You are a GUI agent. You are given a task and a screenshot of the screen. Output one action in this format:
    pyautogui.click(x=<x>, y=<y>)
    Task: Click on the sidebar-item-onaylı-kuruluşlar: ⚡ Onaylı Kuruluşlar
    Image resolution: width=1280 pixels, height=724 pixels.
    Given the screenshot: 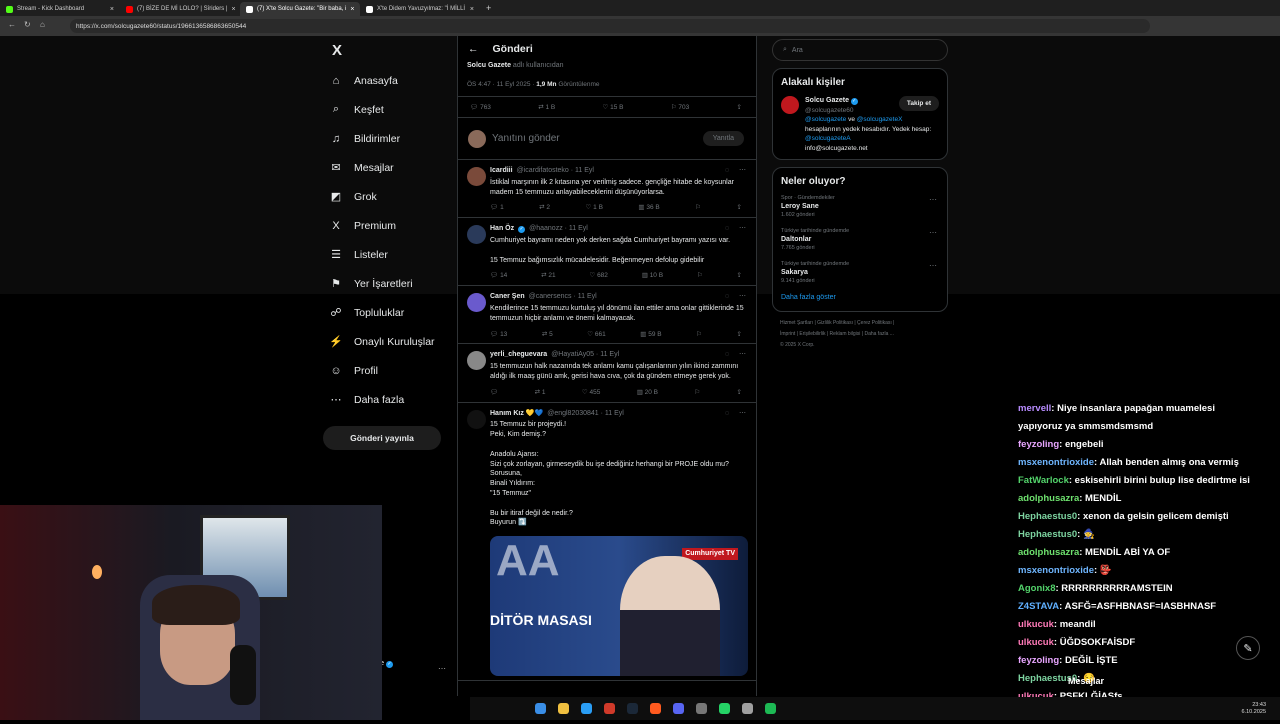 What is the action you would take?
    pyautogui.click(x=385, y=341)
    